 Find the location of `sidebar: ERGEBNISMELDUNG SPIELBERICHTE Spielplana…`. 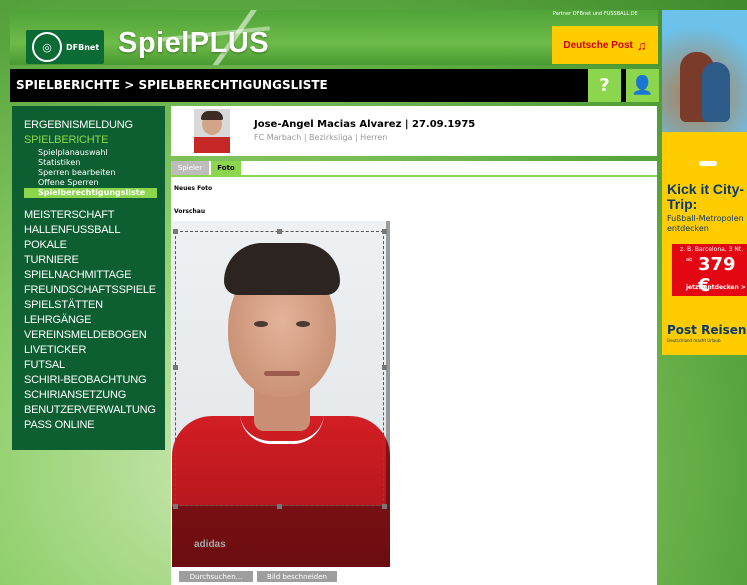

sidebar: ERGEBNISMELDUNG SPIELBERICHTE Spielplana… is located at coordinates (88, 278).